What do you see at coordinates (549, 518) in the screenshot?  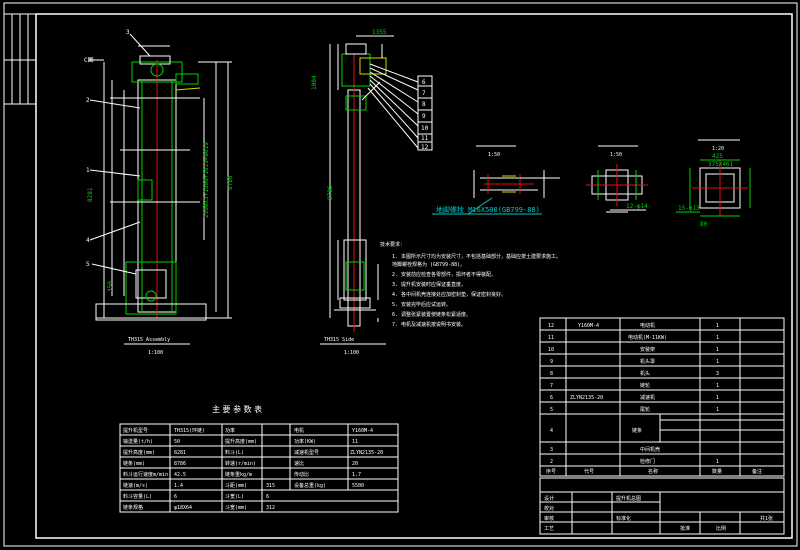 I see `svg-text: 审核` at bounding box center [549, 518].